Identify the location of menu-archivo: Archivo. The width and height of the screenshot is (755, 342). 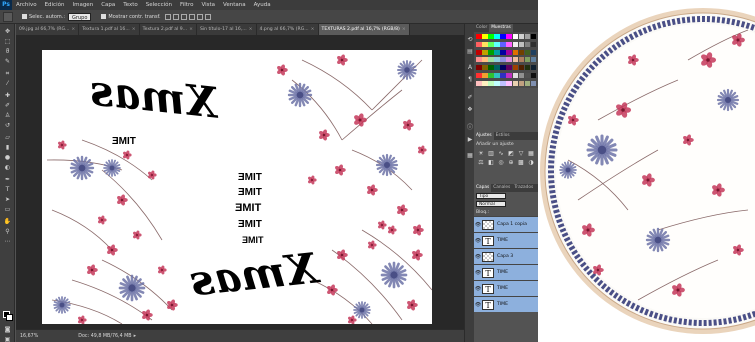
(26, 5).